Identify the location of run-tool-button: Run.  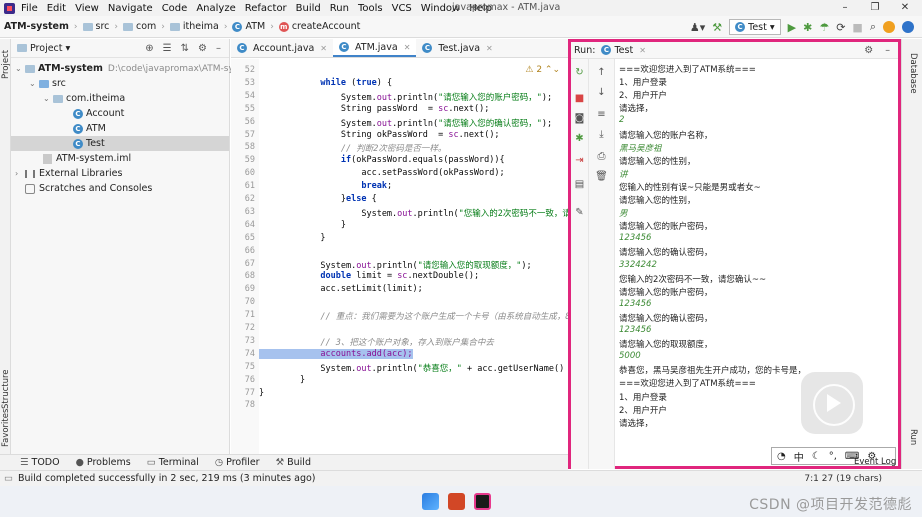
(913, 437).